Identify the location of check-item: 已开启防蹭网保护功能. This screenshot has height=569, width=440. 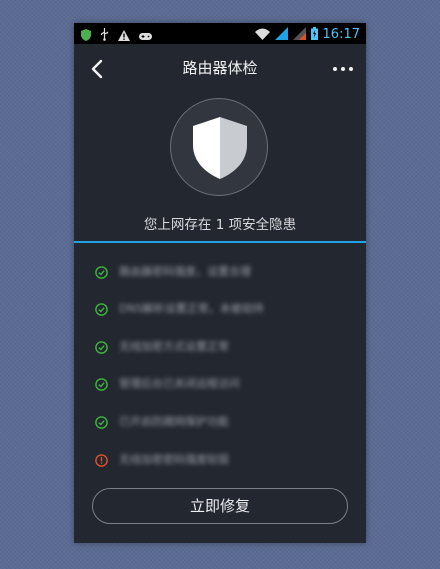
(220, 421).